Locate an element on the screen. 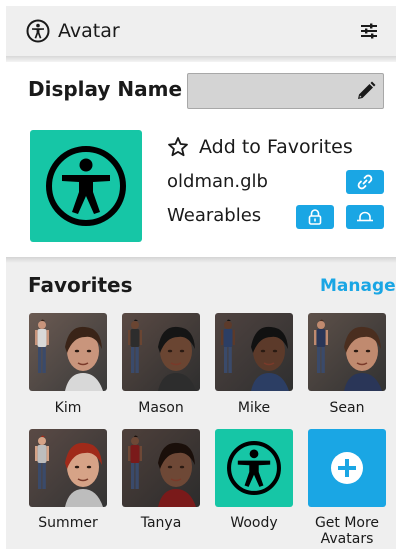 Image resolution: width=402 pixels, height=552 pixels. lock-icon is located at coordinates (315, 217).